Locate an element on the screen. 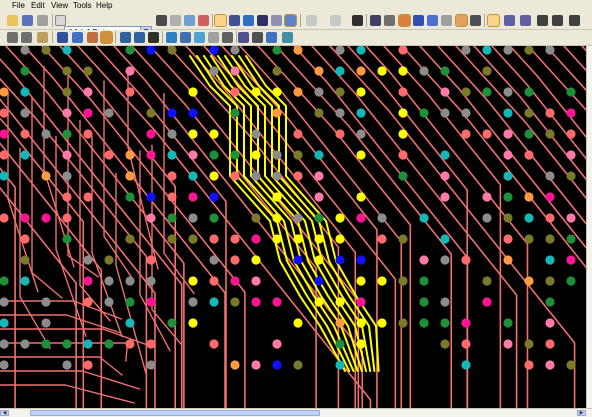  menu-file: File is located at coordinates (18, 6).